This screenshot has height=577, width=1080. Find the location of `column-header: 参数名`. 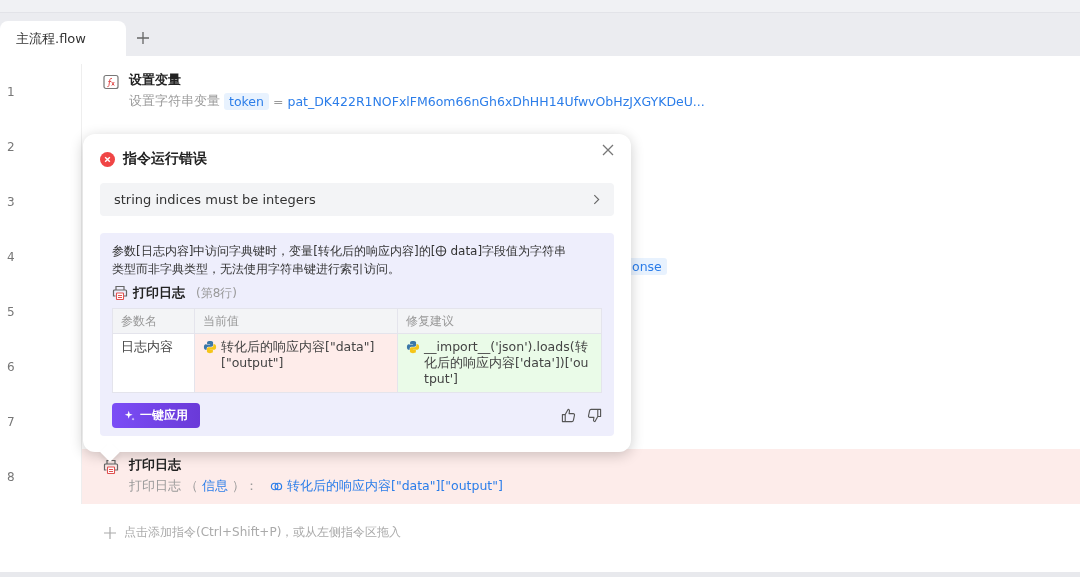

column-header: 参数名 is located at coordinates (154, 321).